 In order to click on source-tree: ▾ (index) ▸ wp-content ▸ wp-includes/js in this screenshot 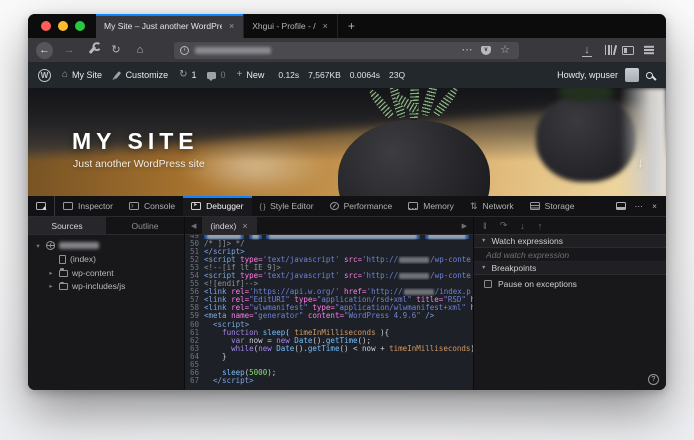, I will do `click(106, 264)`.